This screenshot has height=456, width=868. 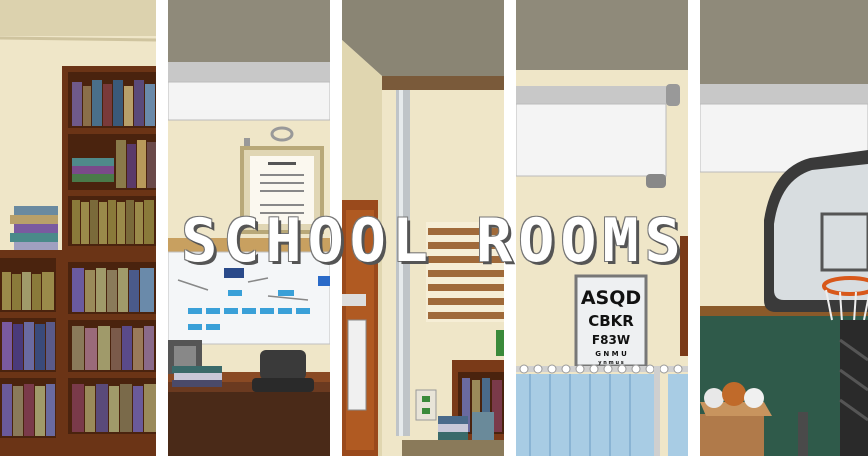 I want to click on eye-chart-row-1: ASQD, so click(x=611, y=298).